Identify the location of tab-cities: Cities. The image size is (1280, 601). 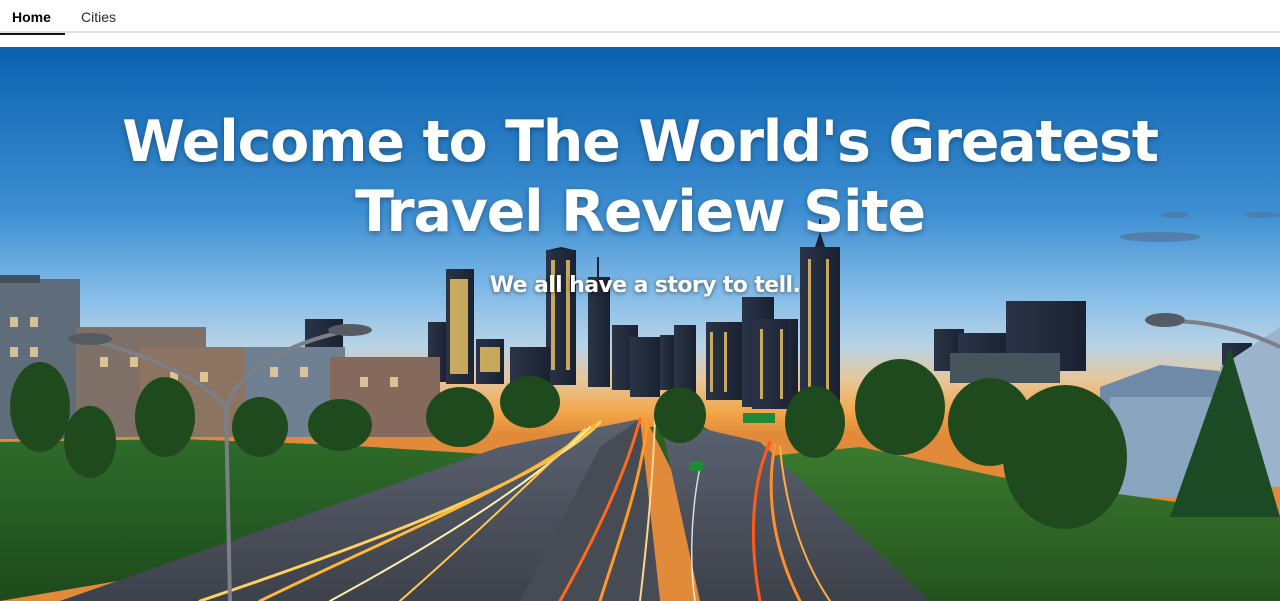
(96, 16).